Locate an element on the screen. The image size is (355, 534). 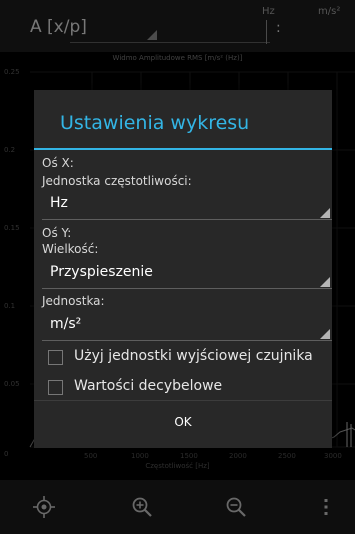
quantity-spinner: Przyspieszenie is located at coordinates (187, 274).